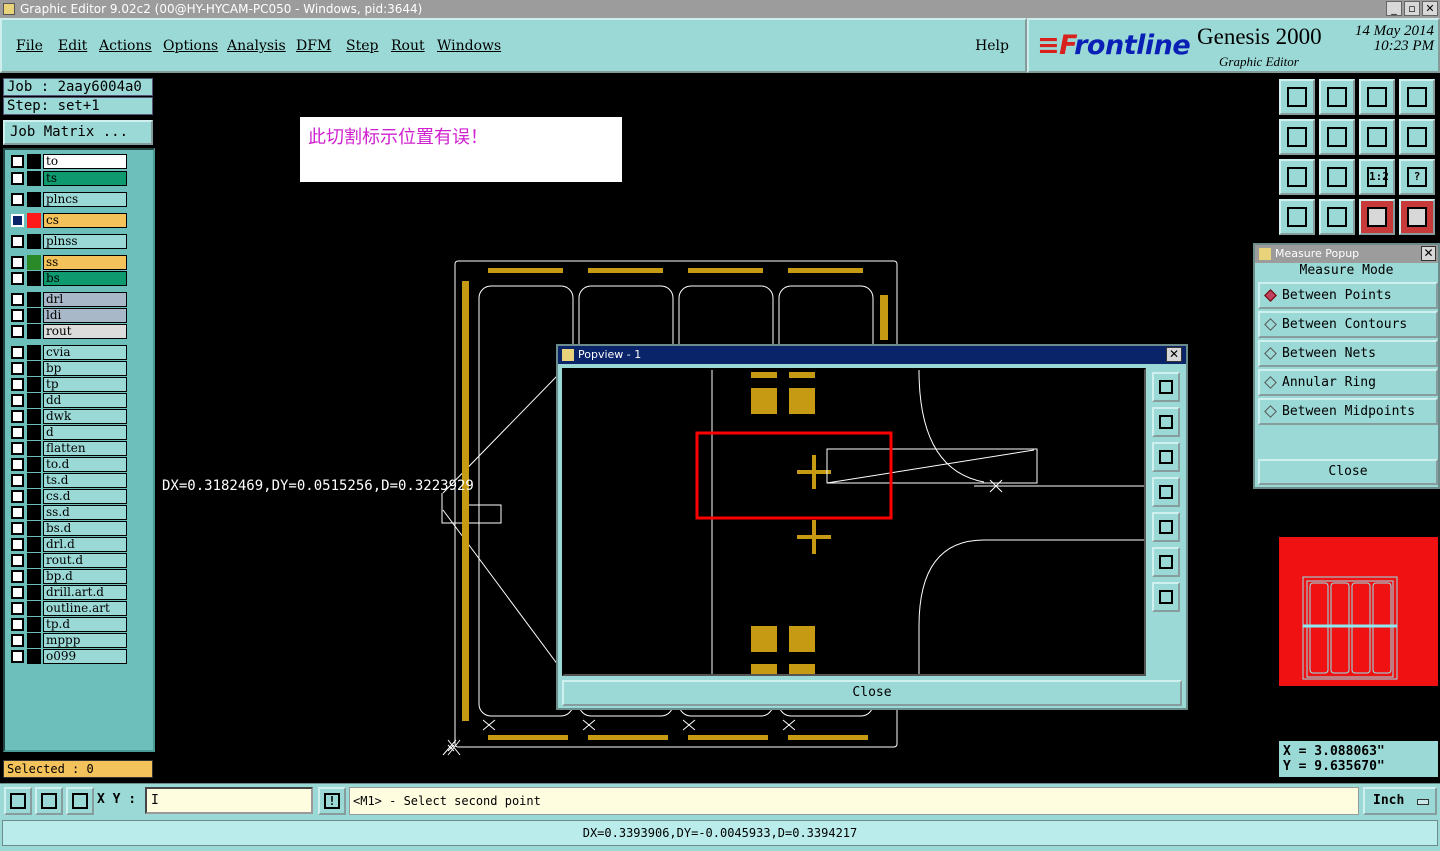 This screenshot has width=1440, height=851. I want to click on alert-icon: !, so click(332, 801).